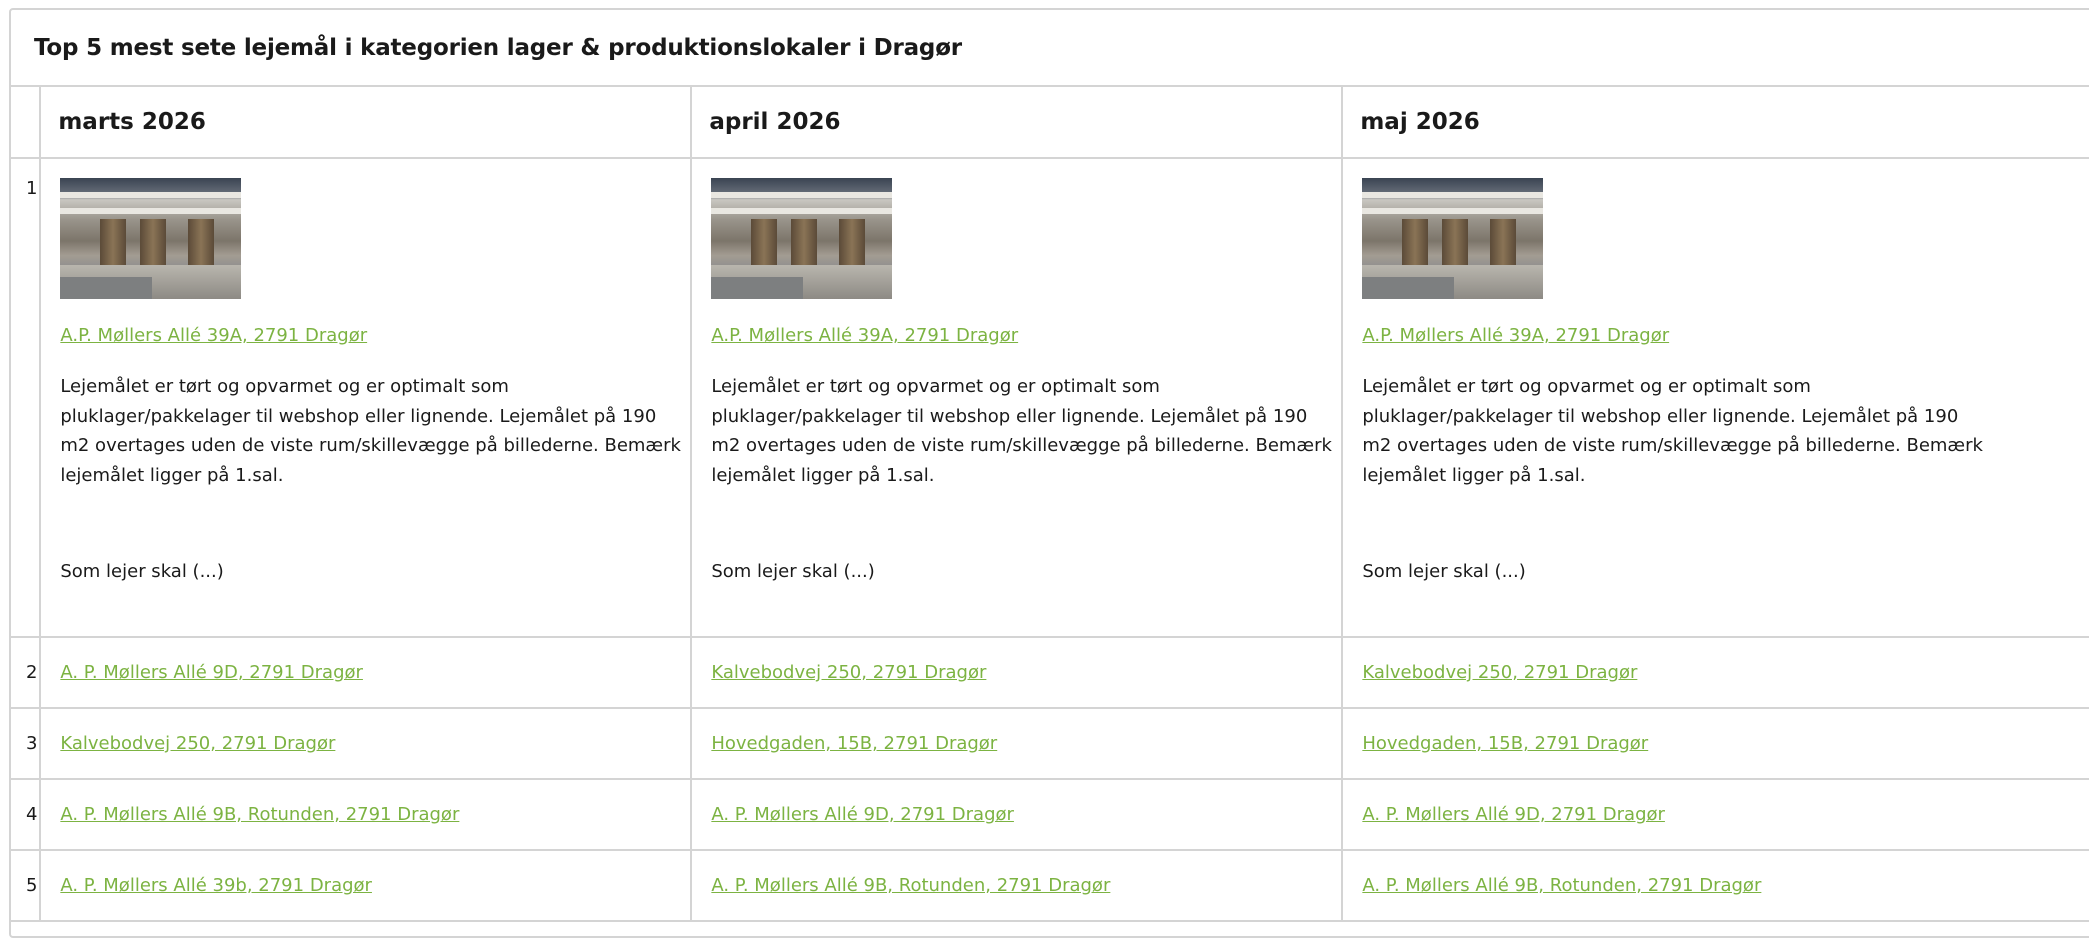  What do you see at coordinates (26, 814) in the screenshot?
I see `rank-number: 4` at bounding box center [26, 814].